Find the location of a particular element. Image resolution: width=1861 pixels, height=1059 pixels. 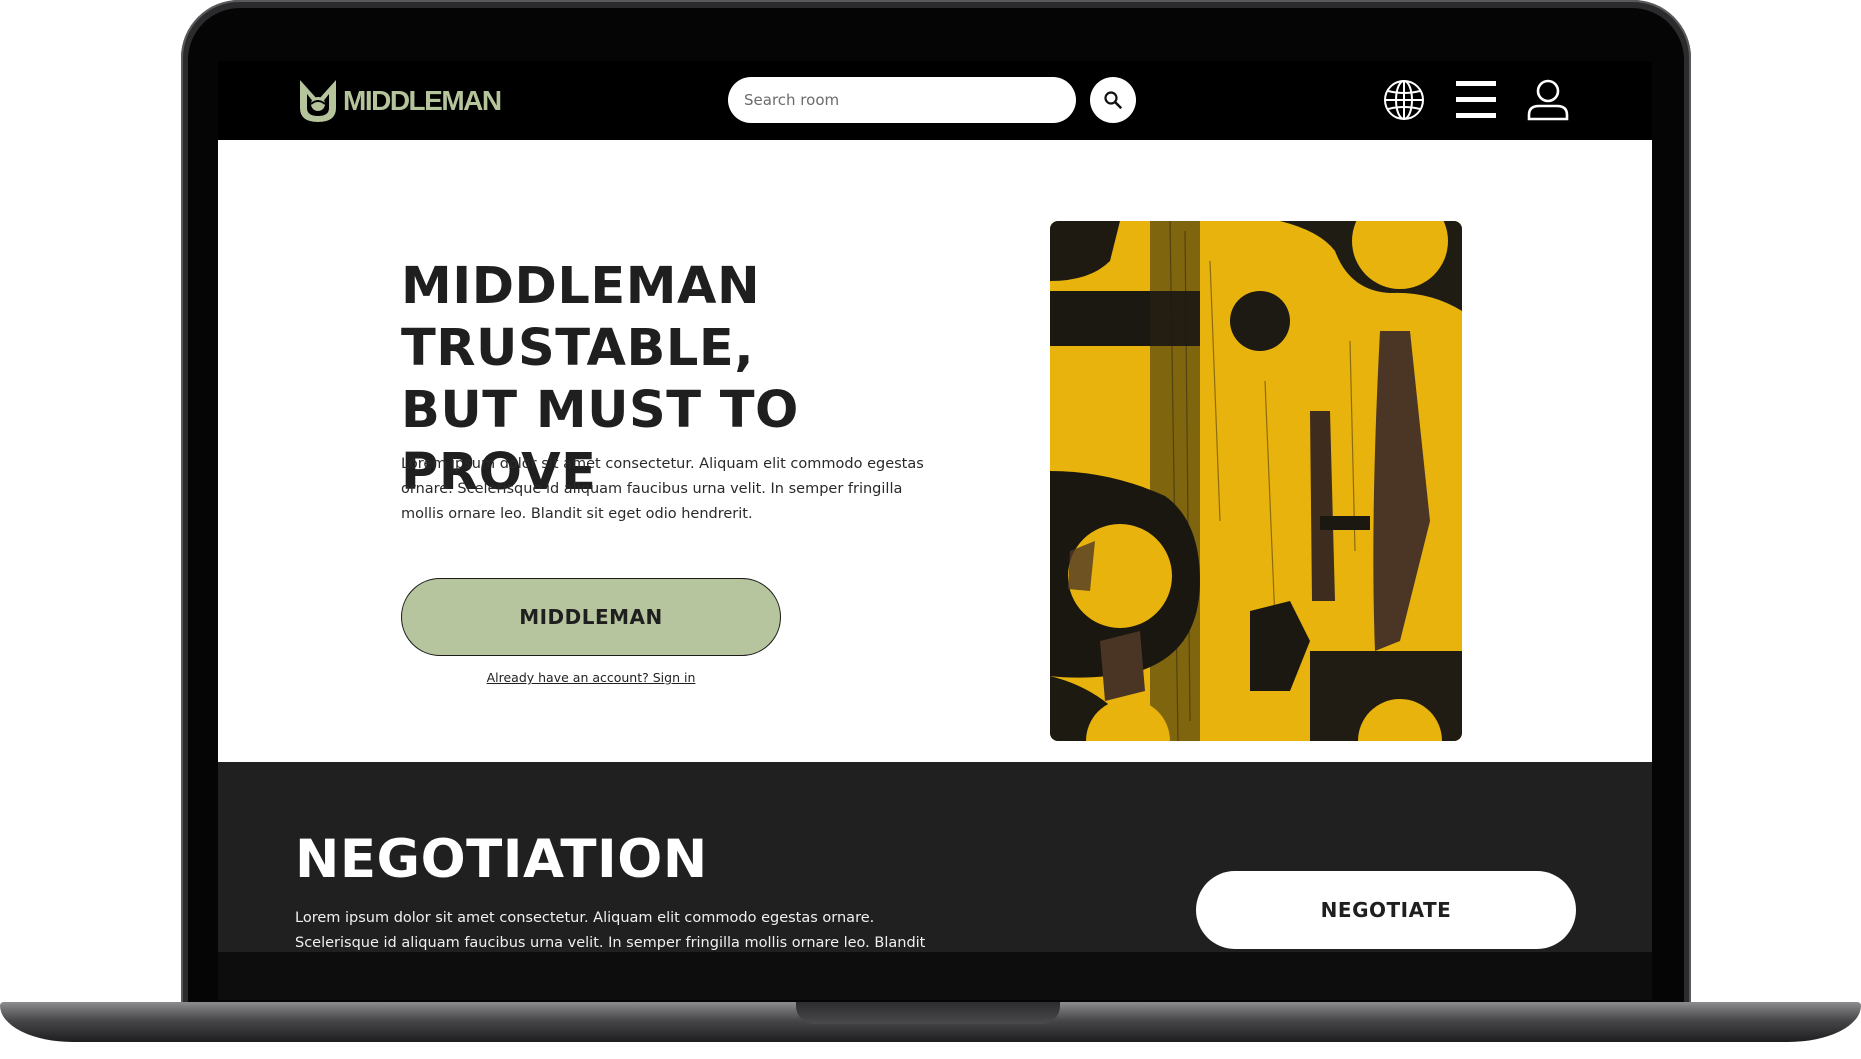

middleman-button: MIDDLEMAN is located at coordinates (591, 617).